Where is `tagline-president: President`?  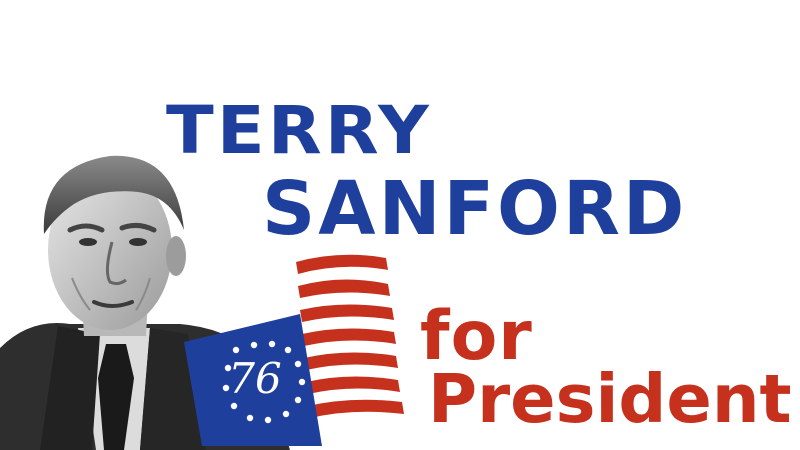
tagline-president: President is located at coordinates (610, 399).